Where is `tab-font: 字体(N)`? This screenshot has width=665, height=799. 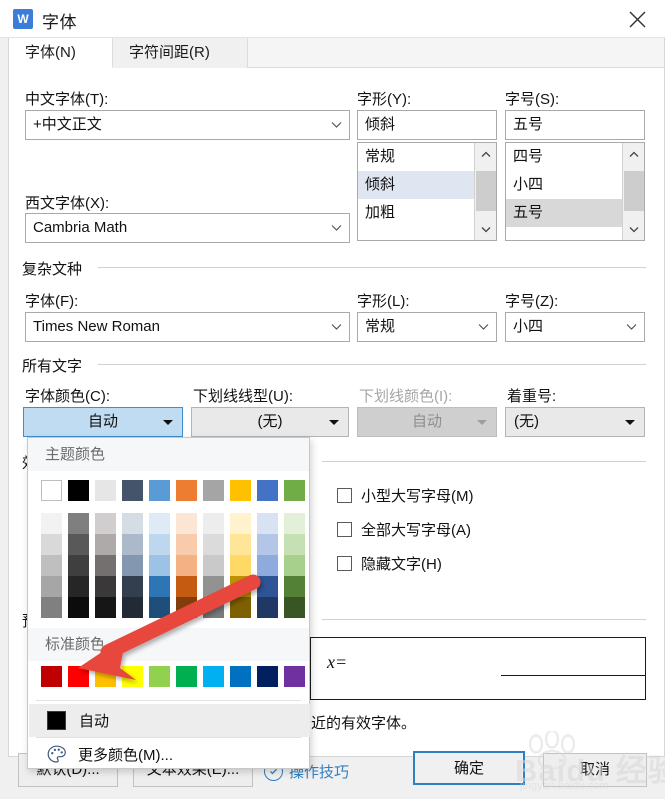 tab-font: 字体(N) is located at coordinates (61, 53).